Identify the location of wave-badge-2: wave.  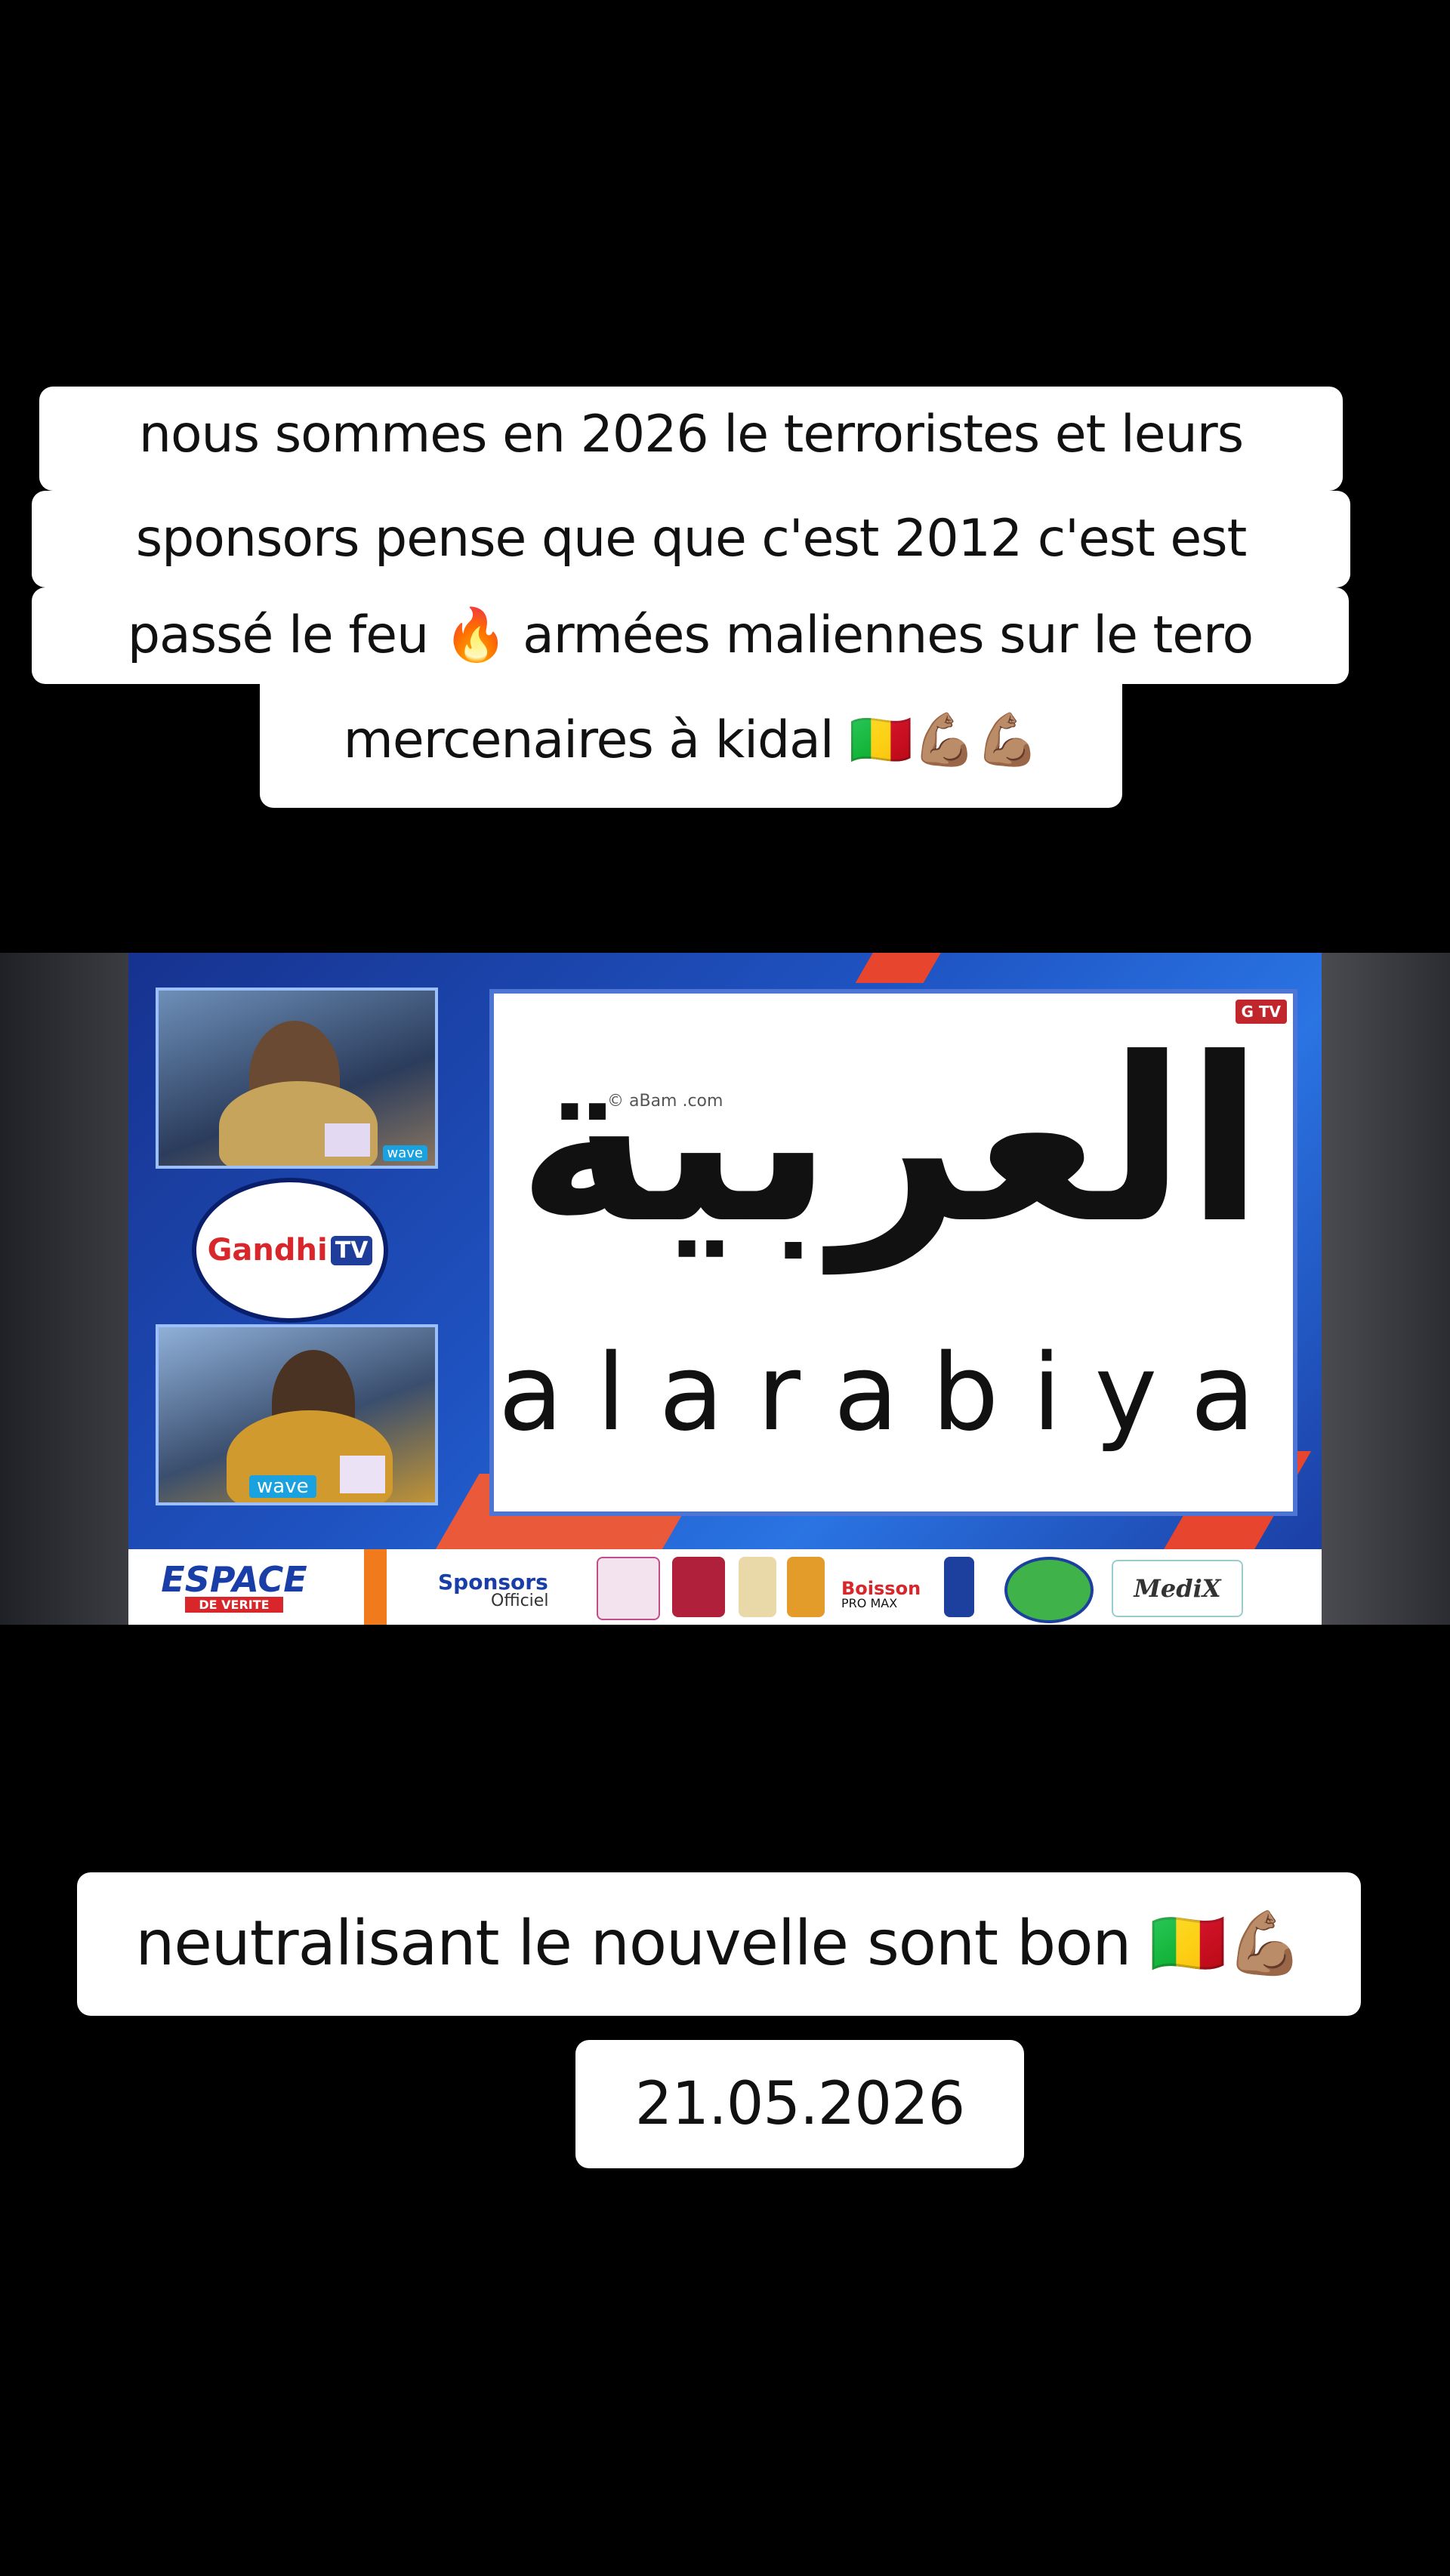
(282, 1486).